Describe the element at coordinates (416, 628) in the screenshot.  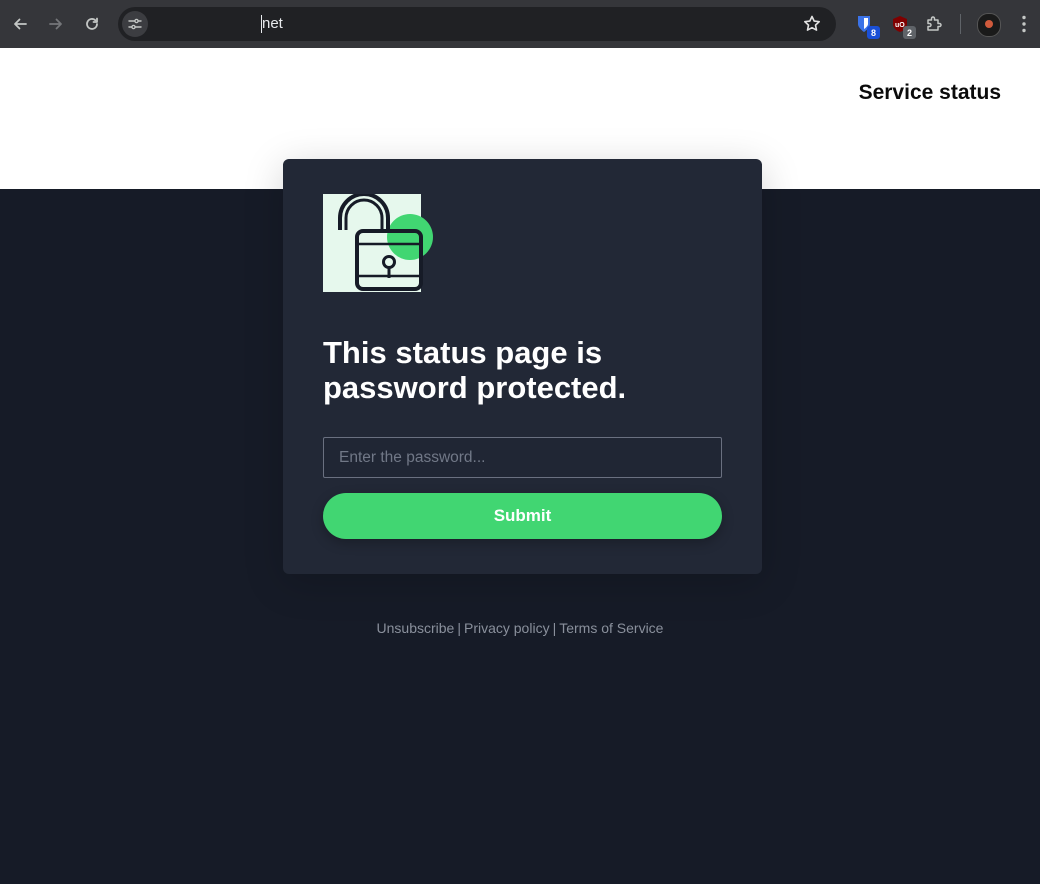
I see `unsubscribe-link: Unsubscribe` at that location.